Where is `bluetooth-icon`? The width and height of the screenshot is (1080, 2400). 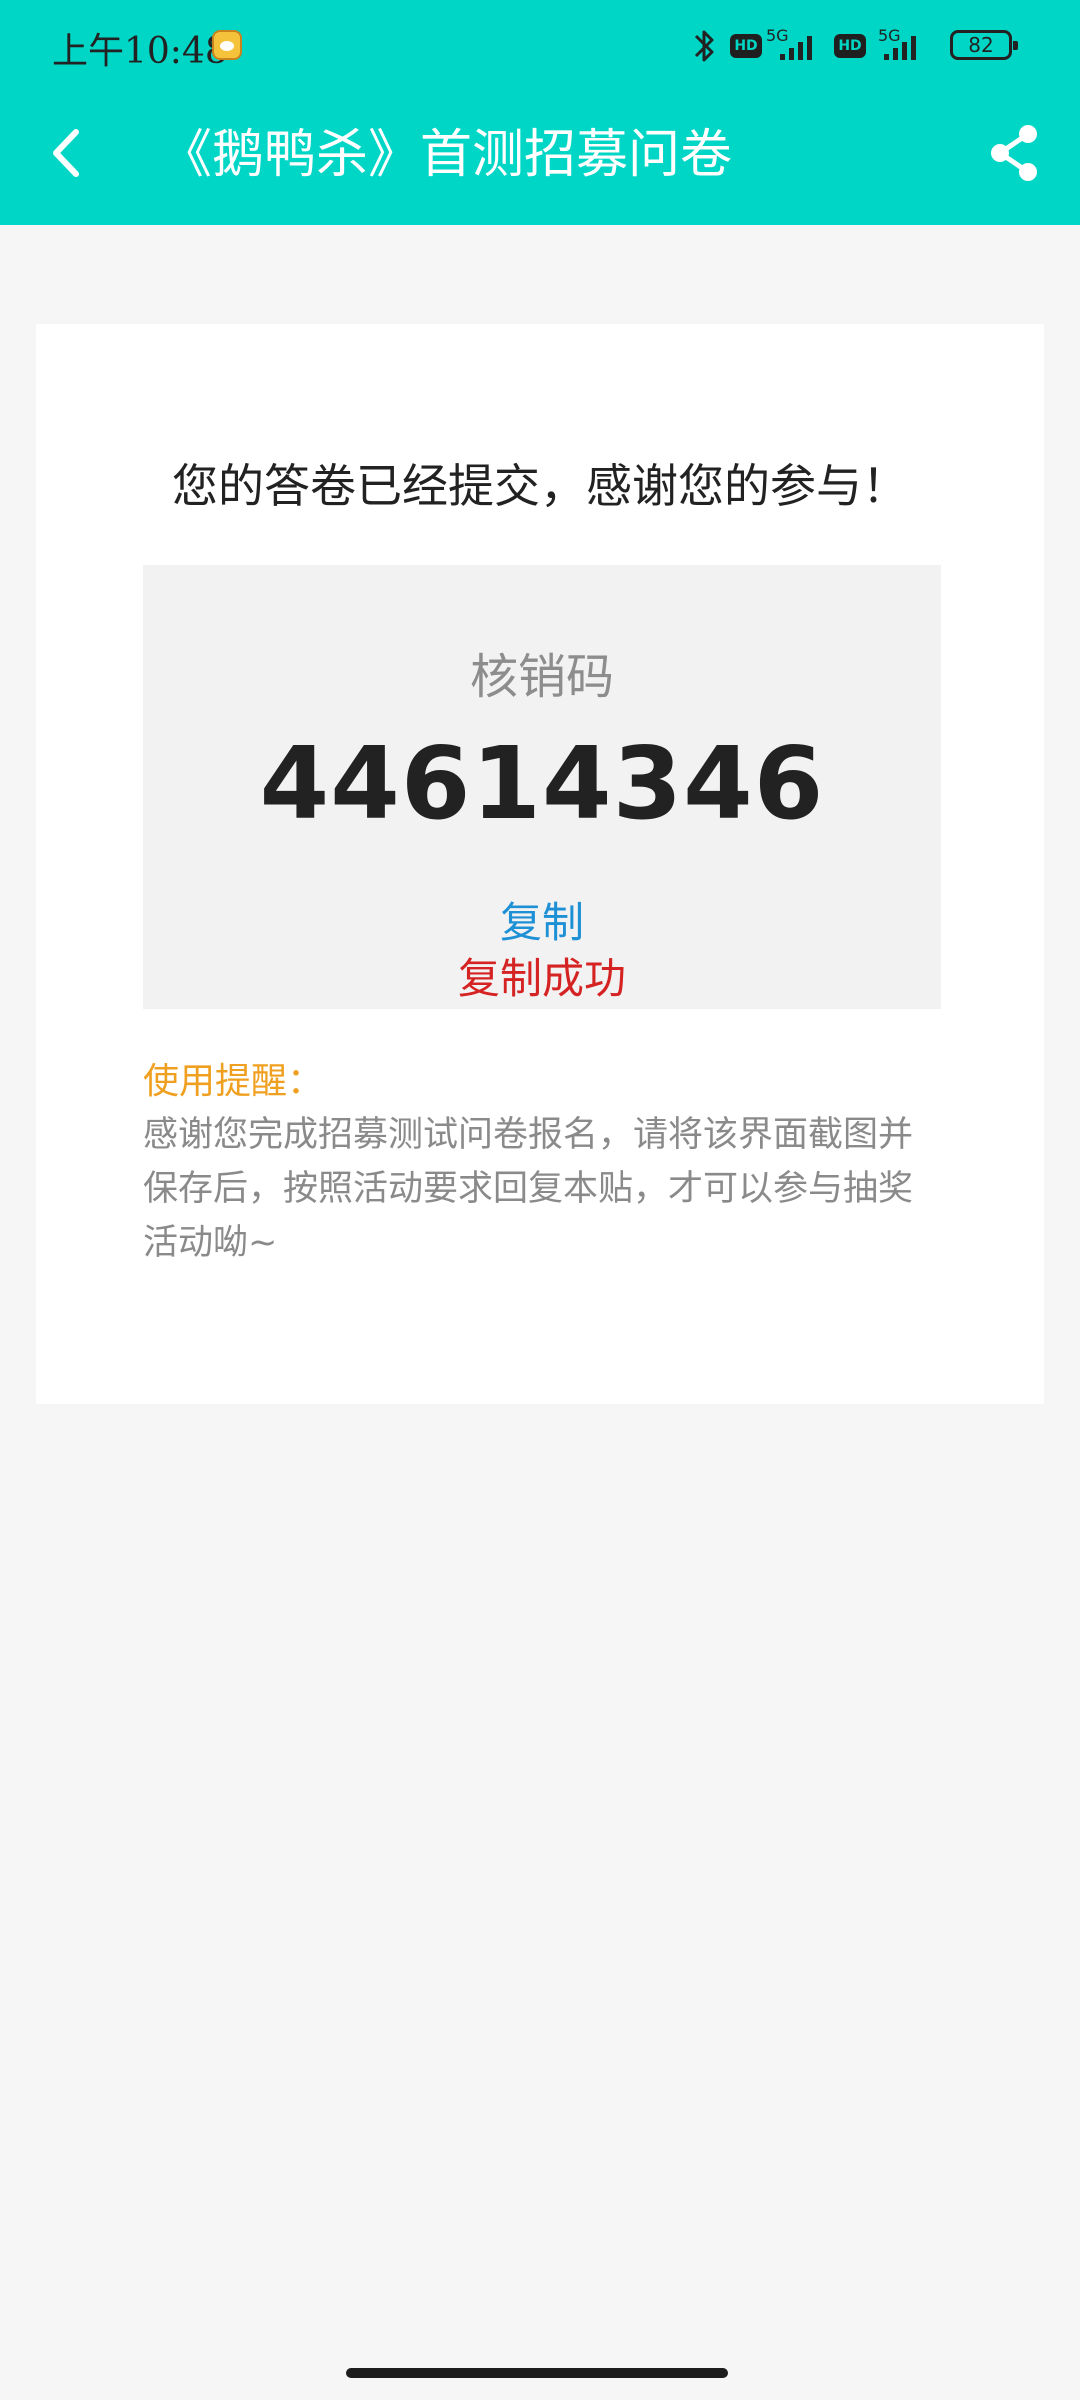 bluetooth-icon is located at coordinates (704, 46).